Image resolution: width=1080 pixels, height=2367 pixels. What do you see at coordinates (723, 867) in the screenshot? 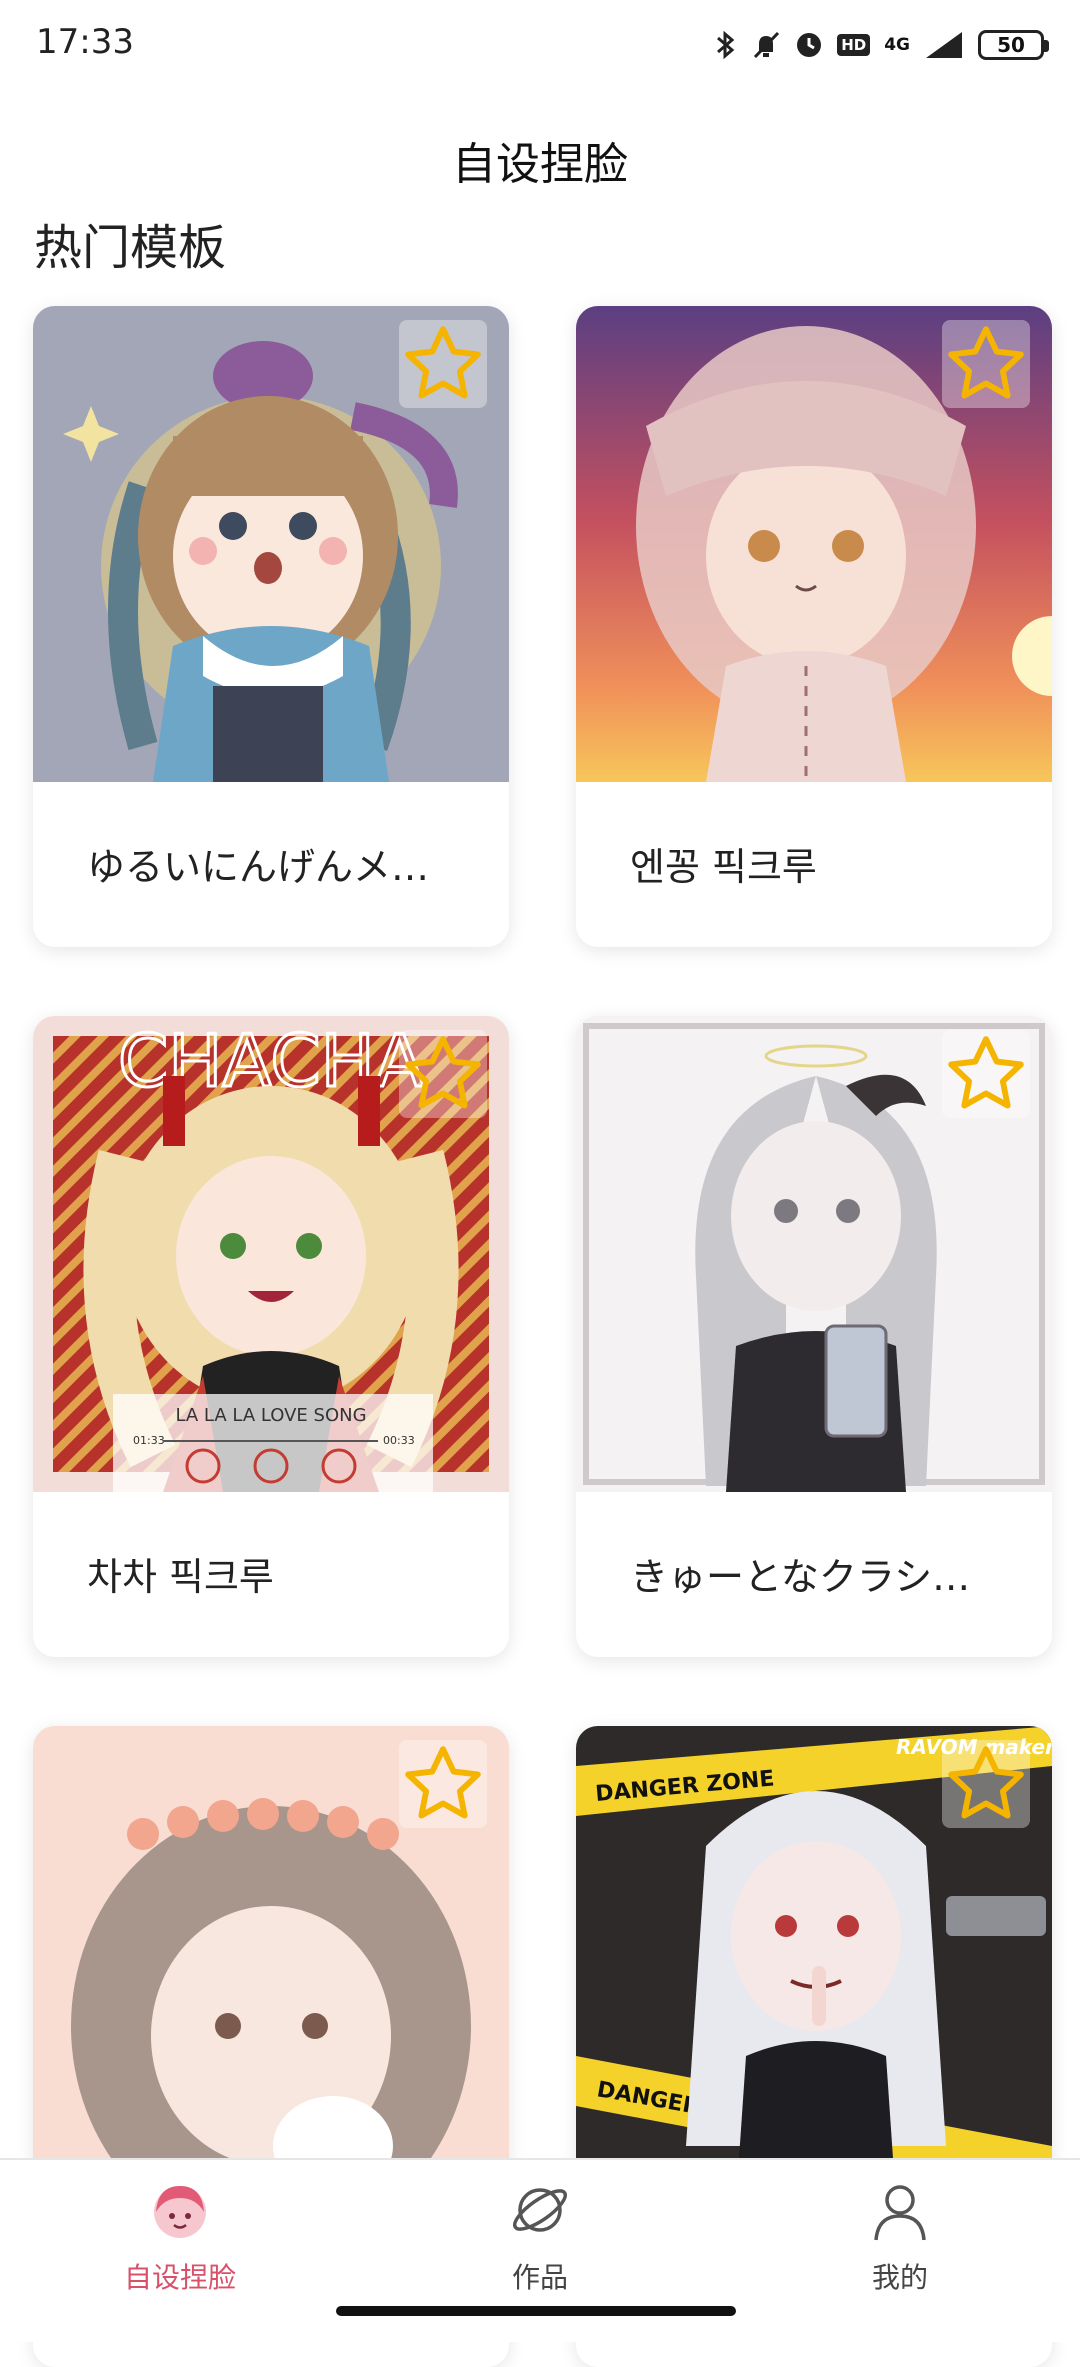
I see `template-name: 엔꽁 픽크루` at bounding box center [723, 867].